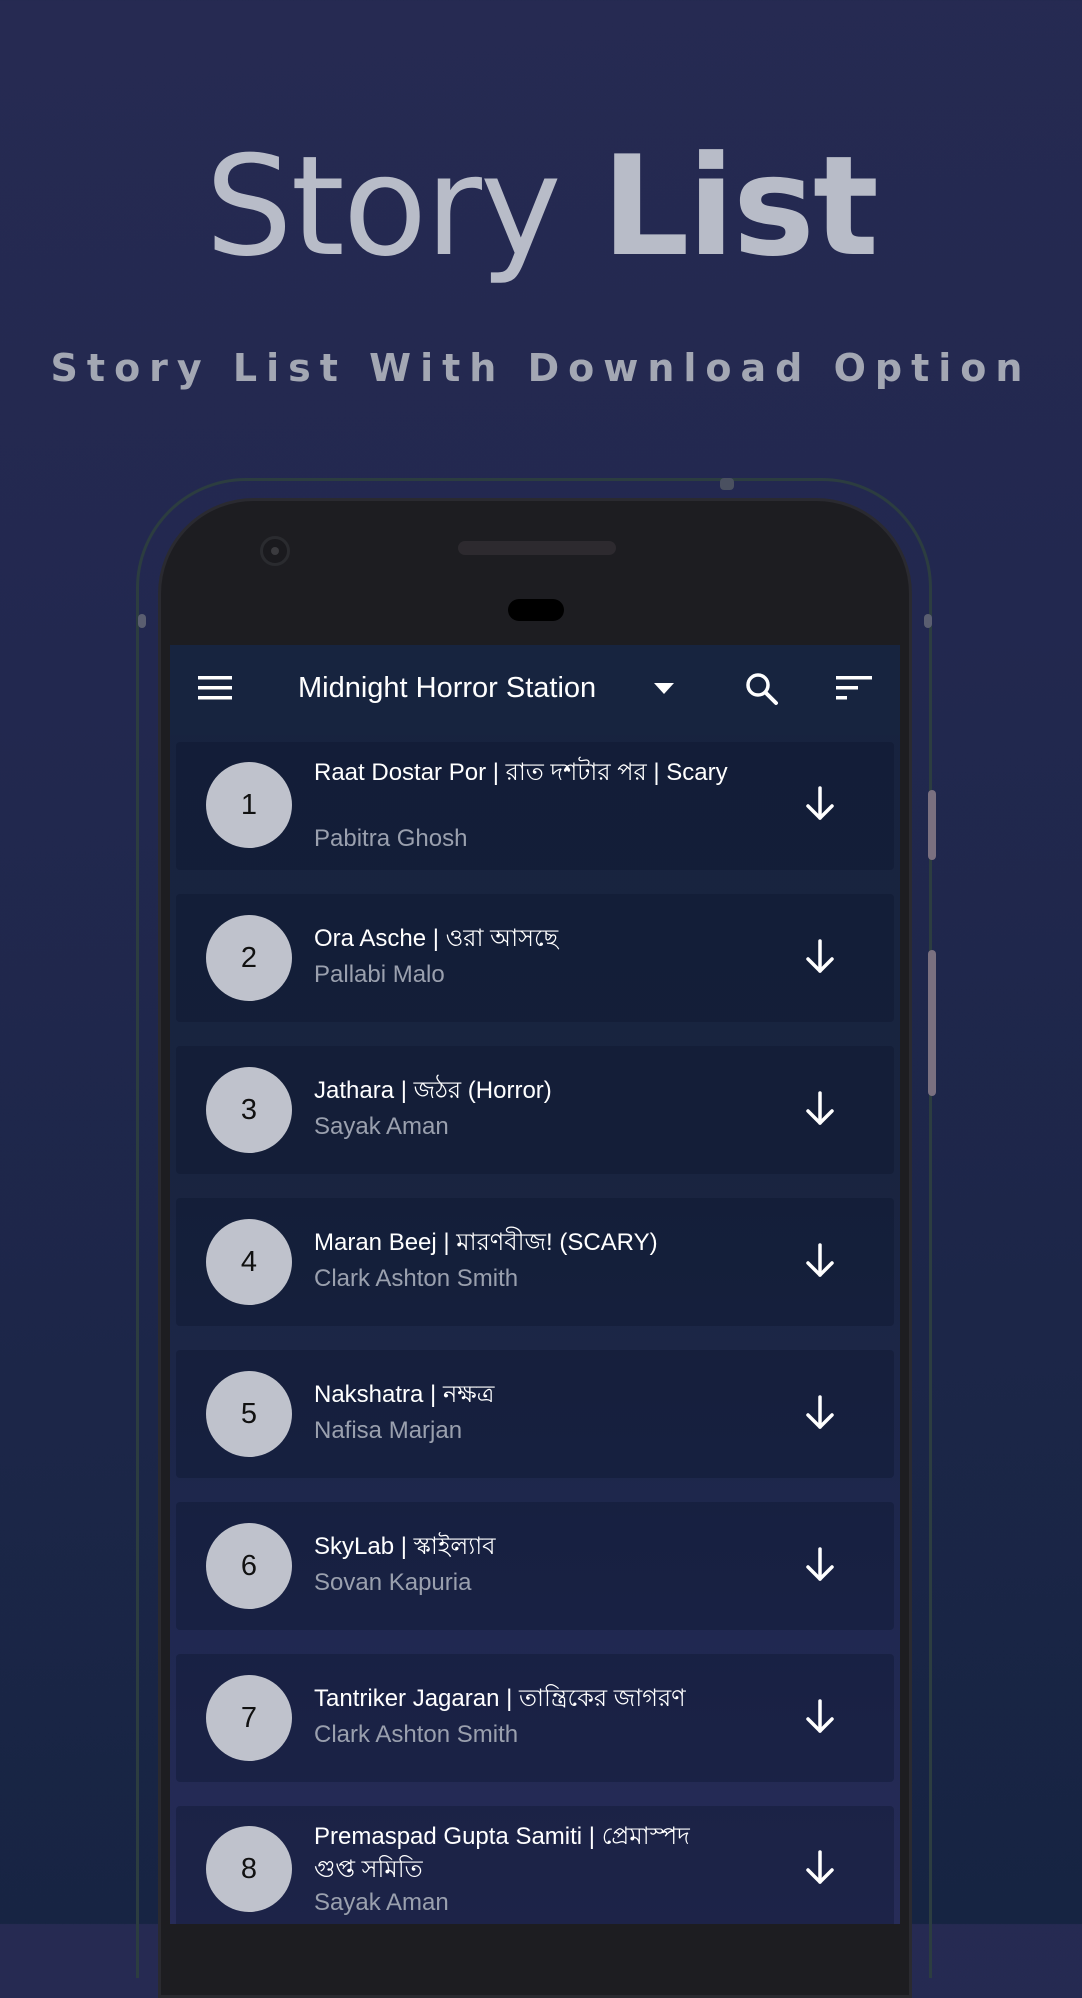 The image size is (1082, 1998). What do you see at coordinates (249, 1566) in the screenshot?
I see `story-number-badge: 6` at bounding box center [249, 1566].